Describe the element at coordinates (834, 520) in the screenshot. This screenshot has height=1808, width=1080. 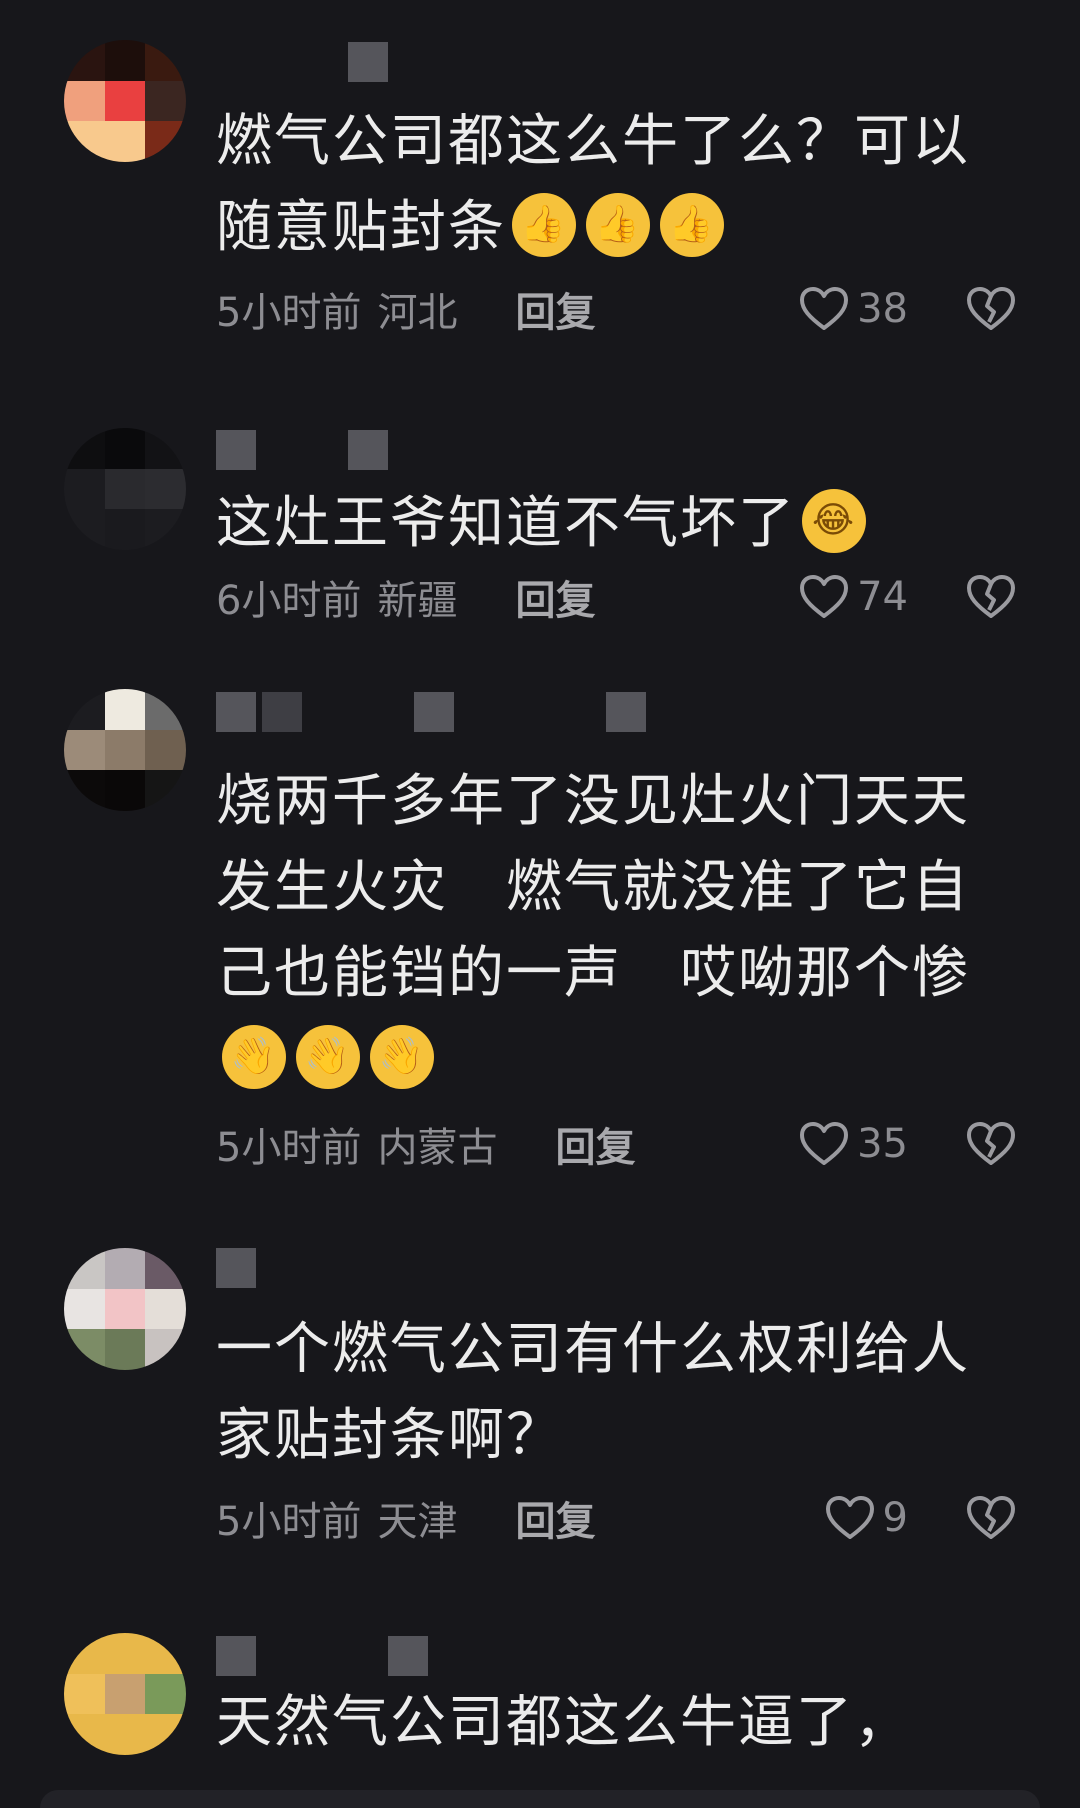
I see `laughing-crying-icon: 😂` at that location.